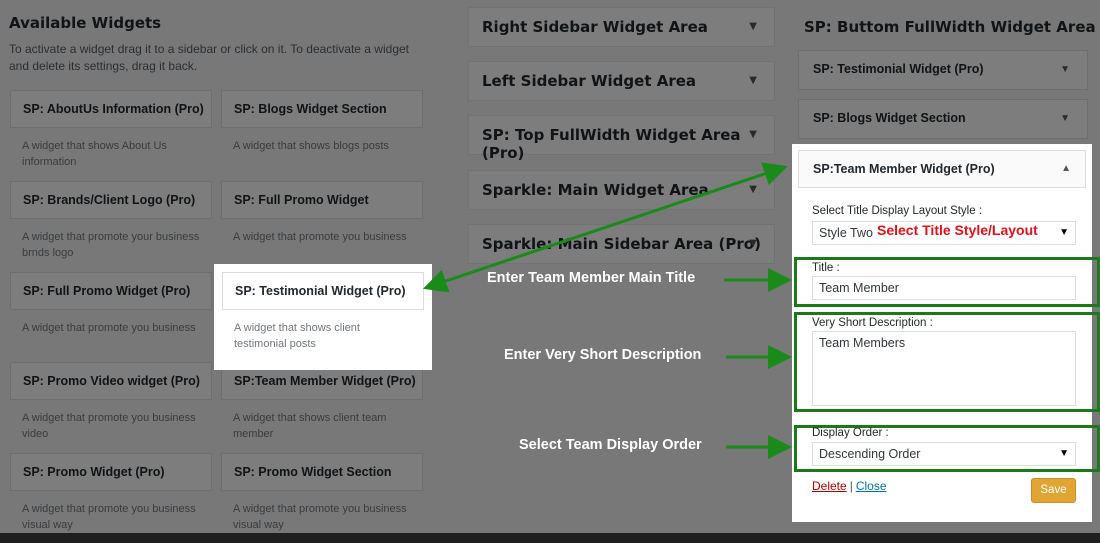  Describe the element at coordinates (1053, 490) in the screenshot. I see `save-button: Save` at that location.